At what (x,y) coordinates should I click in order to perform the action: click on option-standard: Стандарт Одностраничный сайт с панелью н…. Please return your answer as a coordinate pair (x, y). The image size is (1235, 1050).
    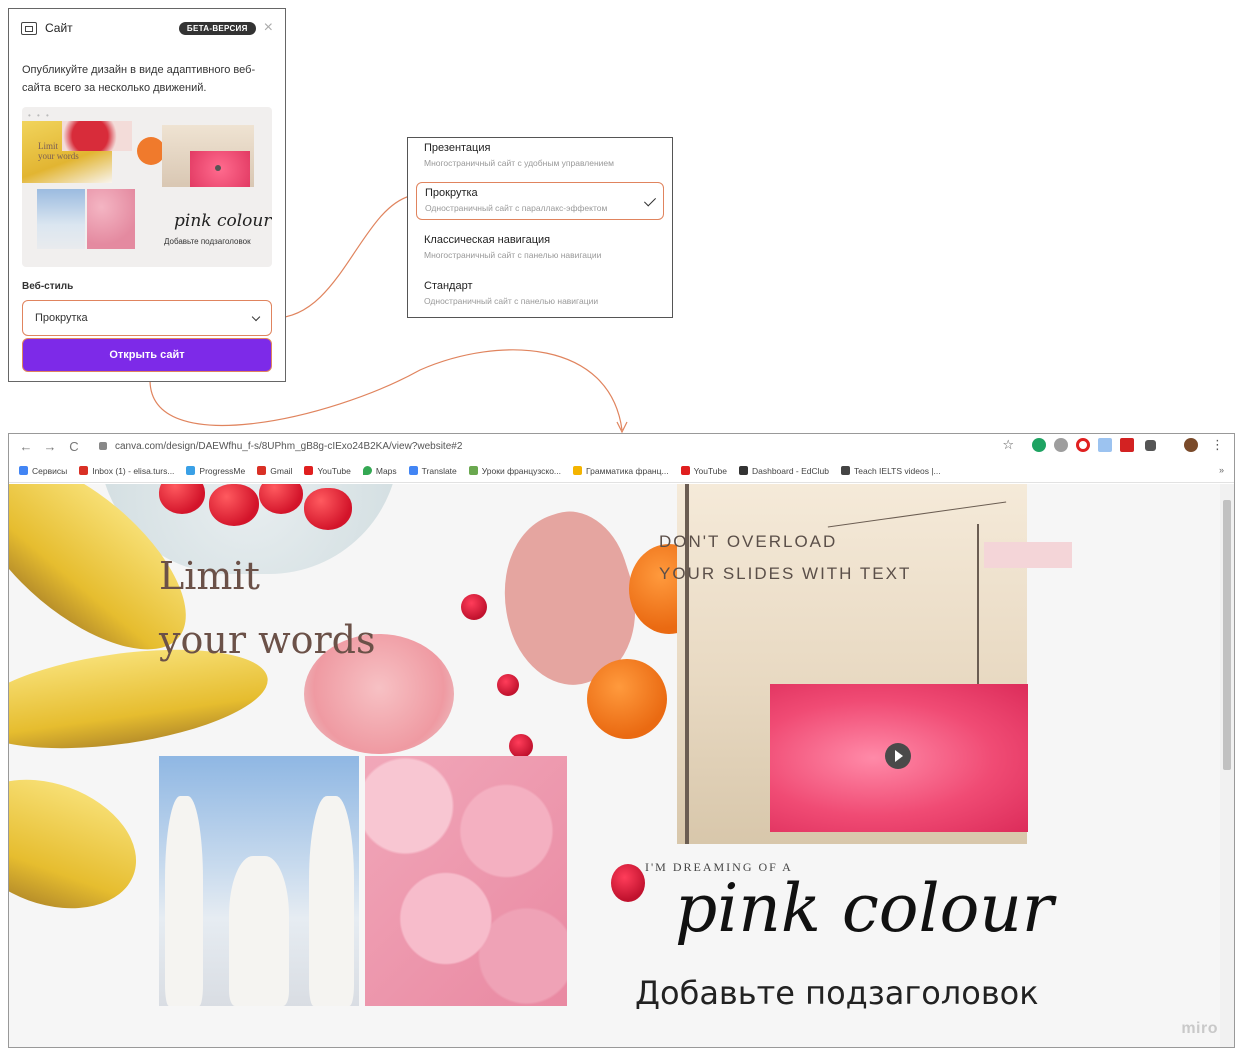
    Looking at the image, I should click on (540, 295).